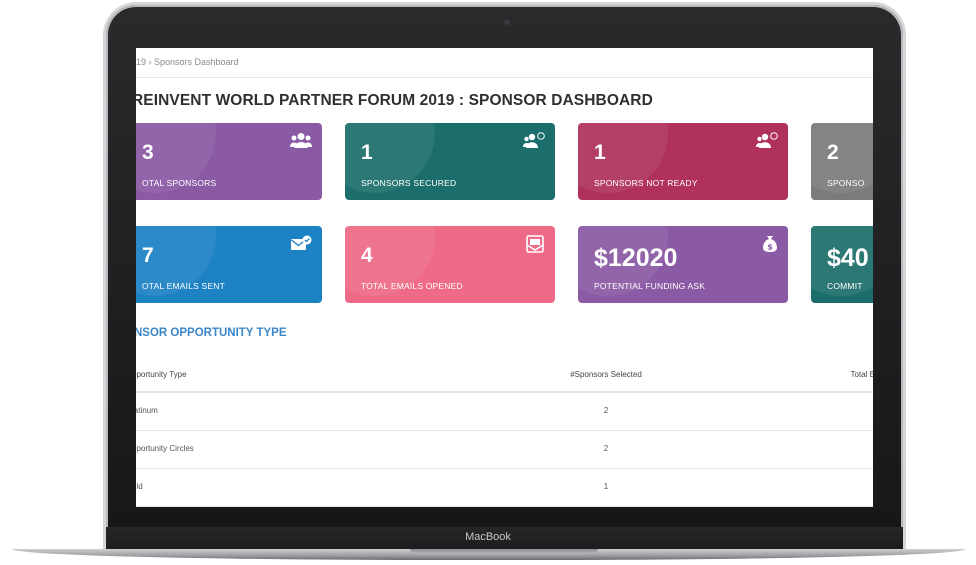 The image size is (976, 565). What do you see at coordinates (833, 152) in the screenshot?
I see `card-value: 2` at bounding box center [833, 152].